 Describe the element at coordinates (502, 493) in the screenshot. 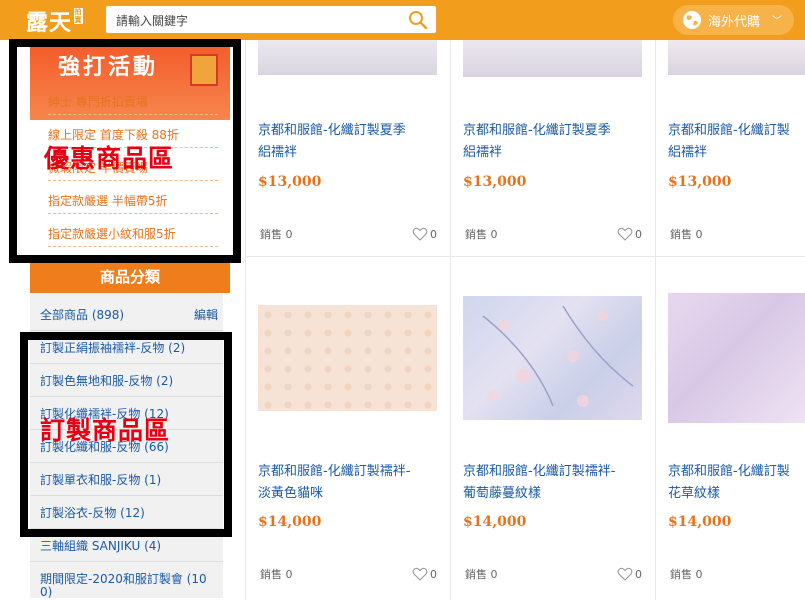

I see `product-title-line: 葡萄藤蔓紋樣` at that location.